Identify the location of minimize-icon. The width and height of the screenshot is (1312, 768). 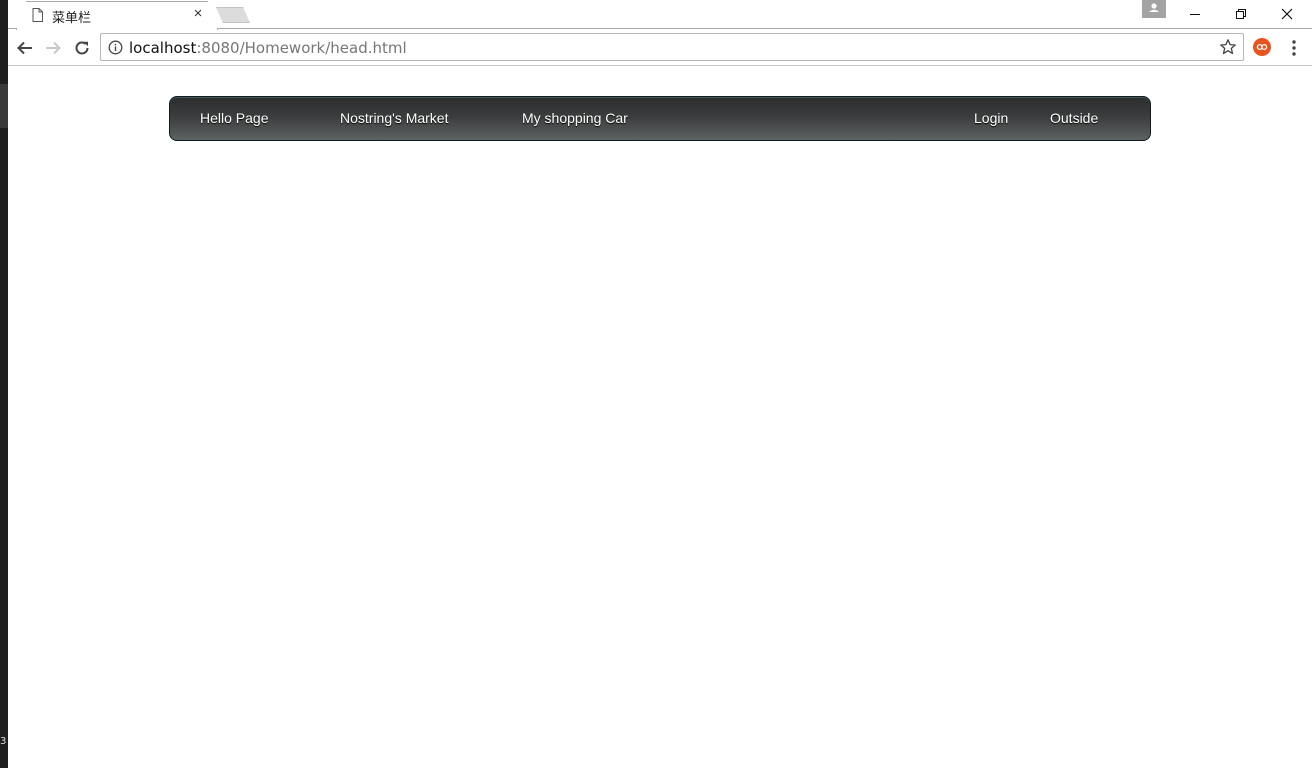
(1195, 14).